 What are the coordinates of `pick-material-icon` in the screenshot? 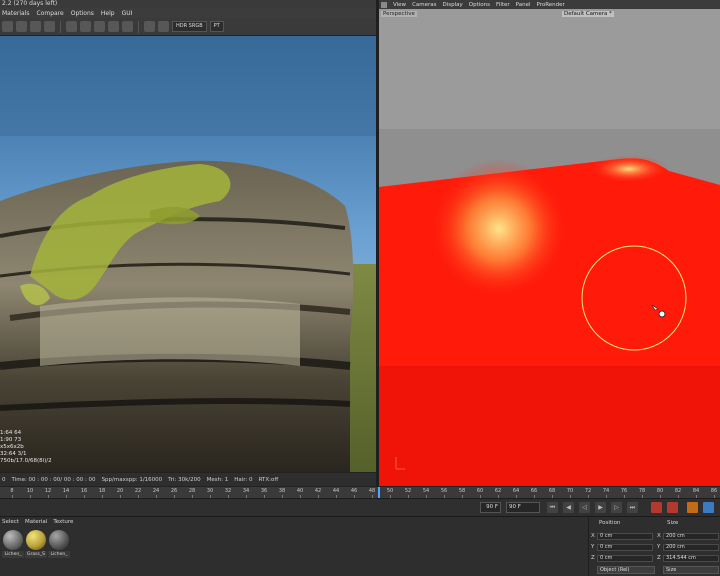 It's located at (99, 26).